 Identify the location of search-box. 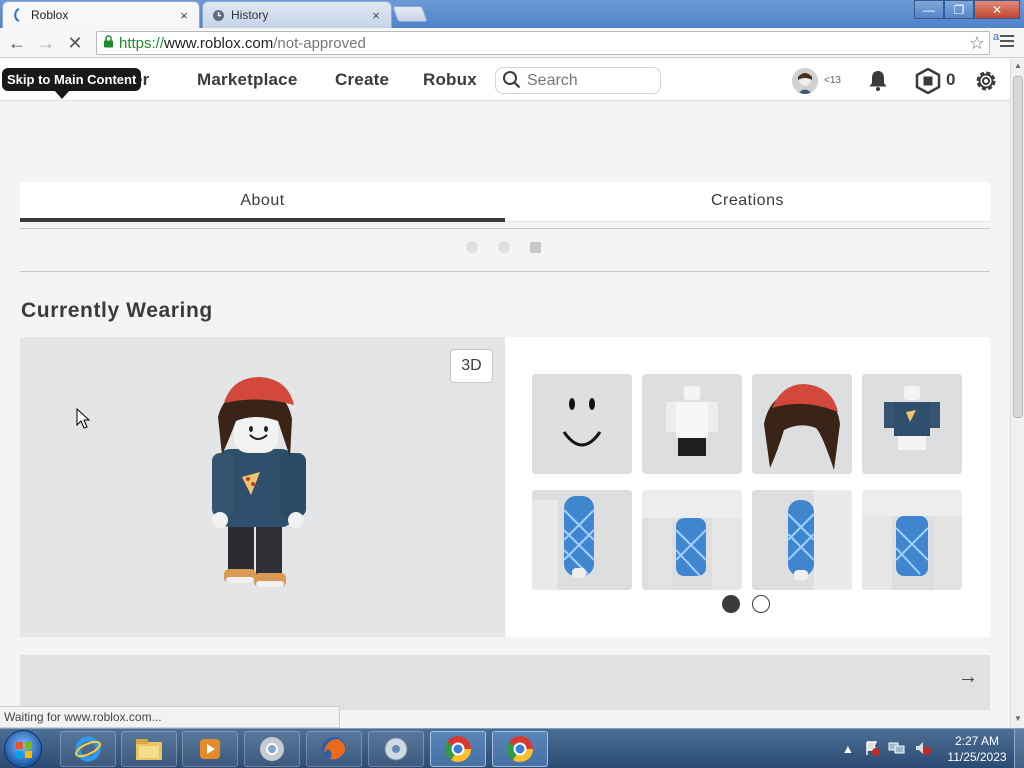
(578, 80).